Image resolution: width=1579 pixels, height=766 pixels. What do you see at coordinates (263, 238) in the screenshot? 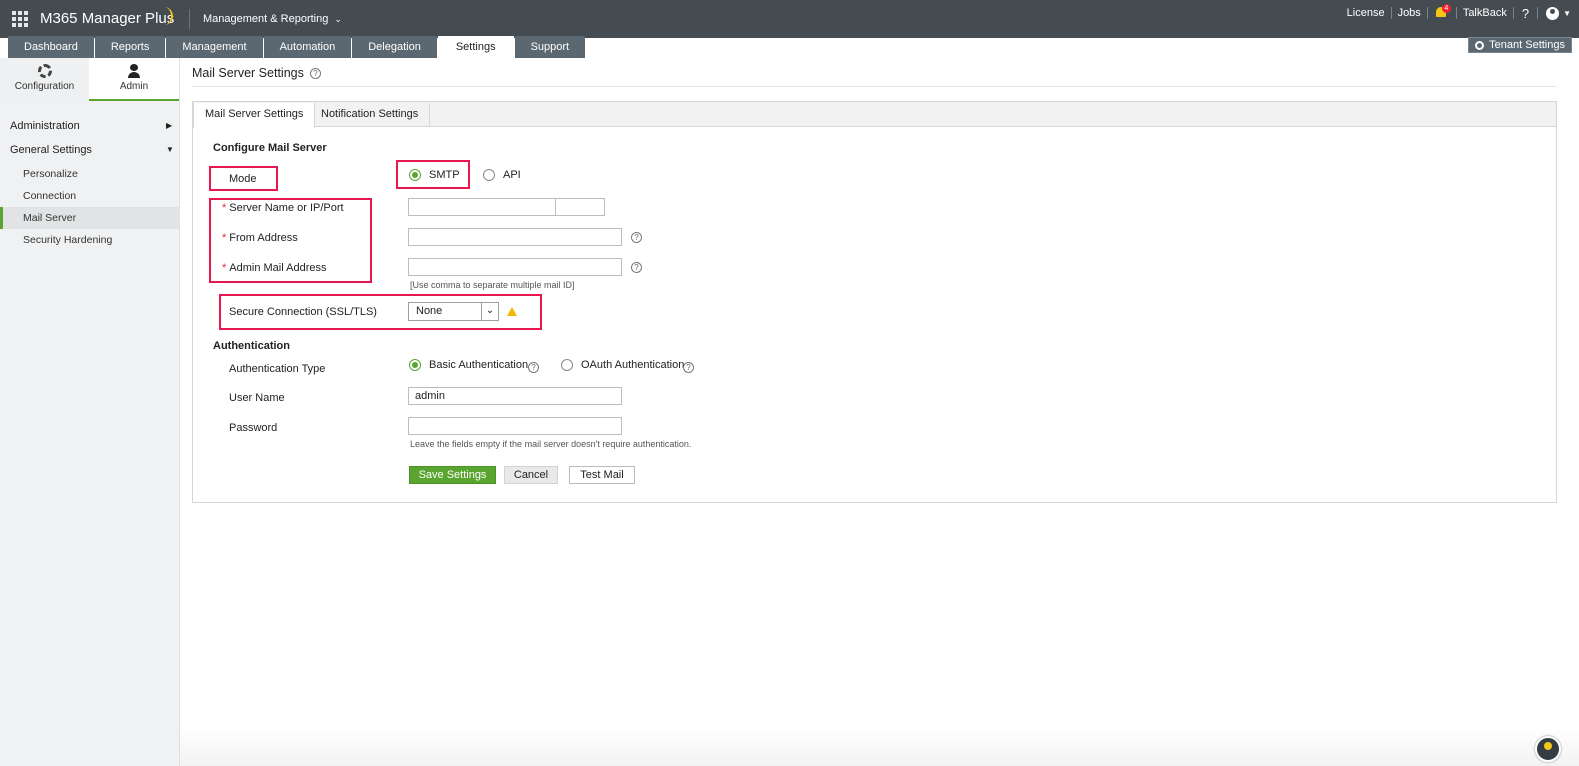
I see `from-address-label-text: From Address` at bounding box center [263, 238].